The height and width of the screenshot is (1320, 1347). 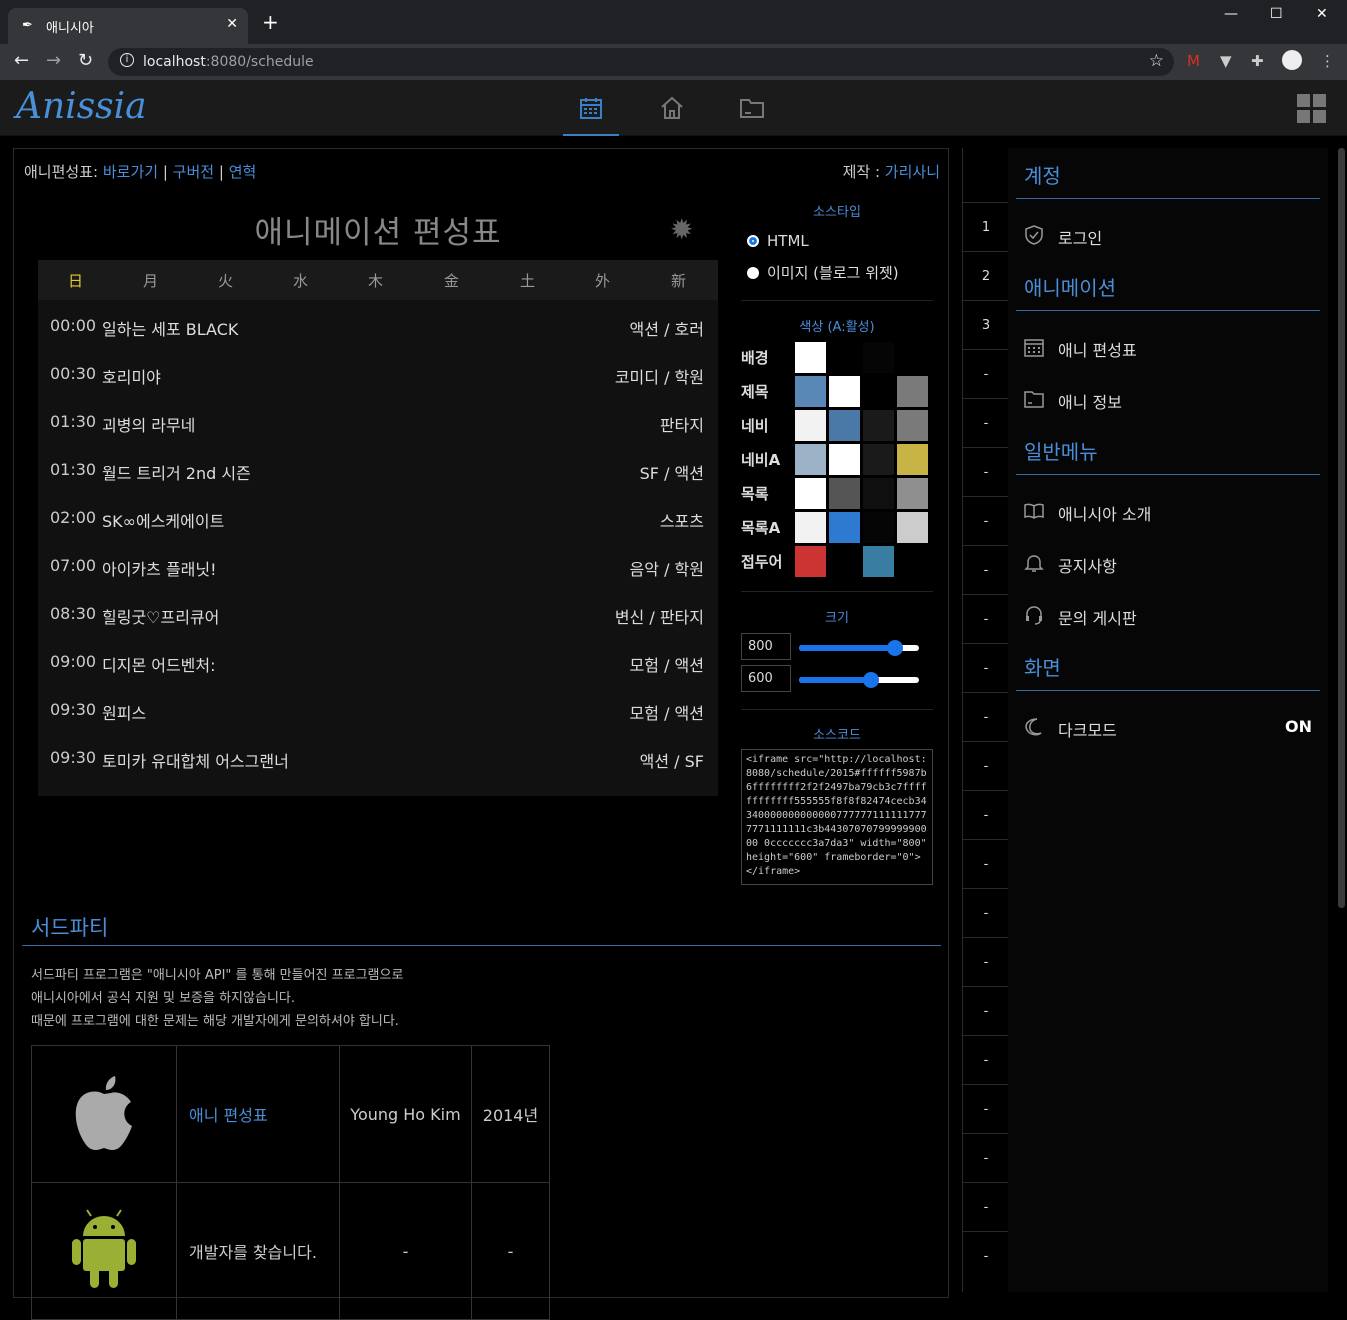 I want to click on tab-day-thu: 木, so click(x=375, y=280).